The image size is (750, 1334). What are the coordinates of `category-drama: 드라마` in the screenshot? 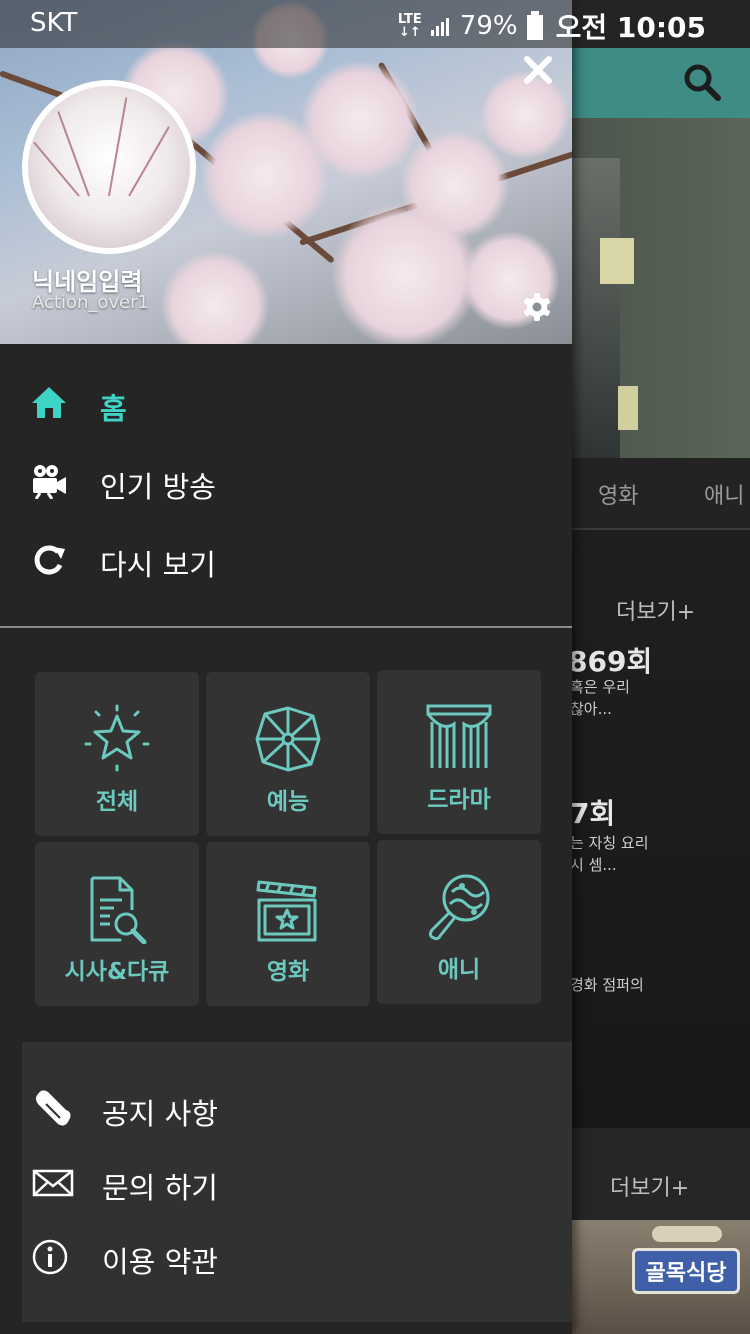 It's located at (459, 752).